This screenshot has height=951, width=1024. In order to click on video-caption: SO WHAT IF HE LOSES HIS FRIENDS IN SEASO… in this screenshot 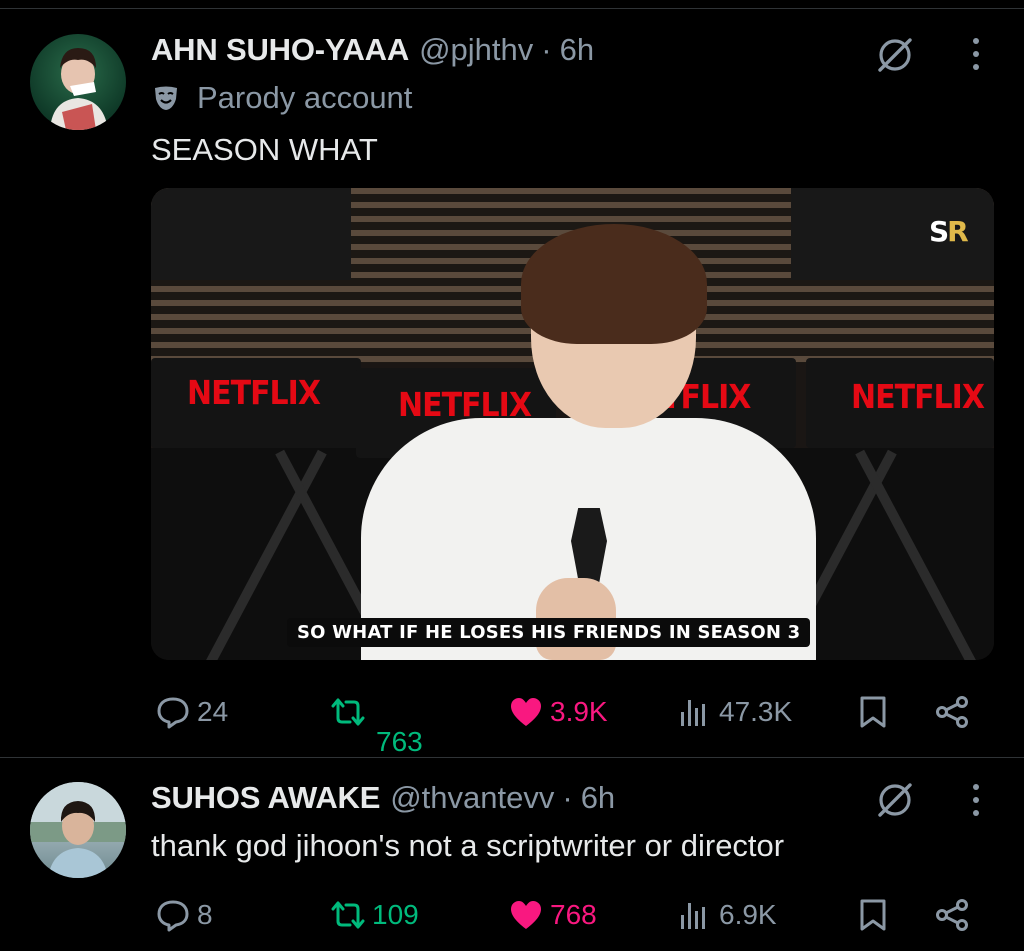, I will do `click(549, 632)`.